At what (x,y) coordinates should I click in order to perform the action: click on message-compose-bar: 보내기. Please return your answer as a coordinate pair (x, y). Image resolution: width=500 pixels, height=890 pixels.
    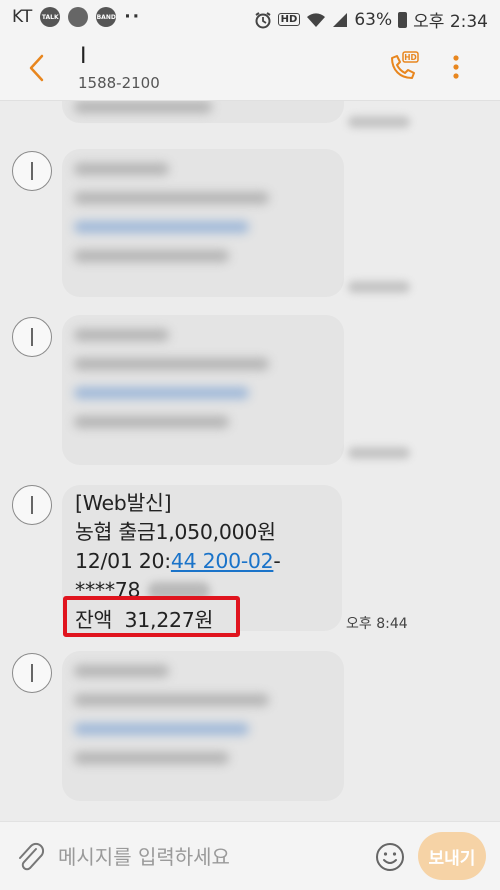
    Looking at the image, I should click on (250, 855).